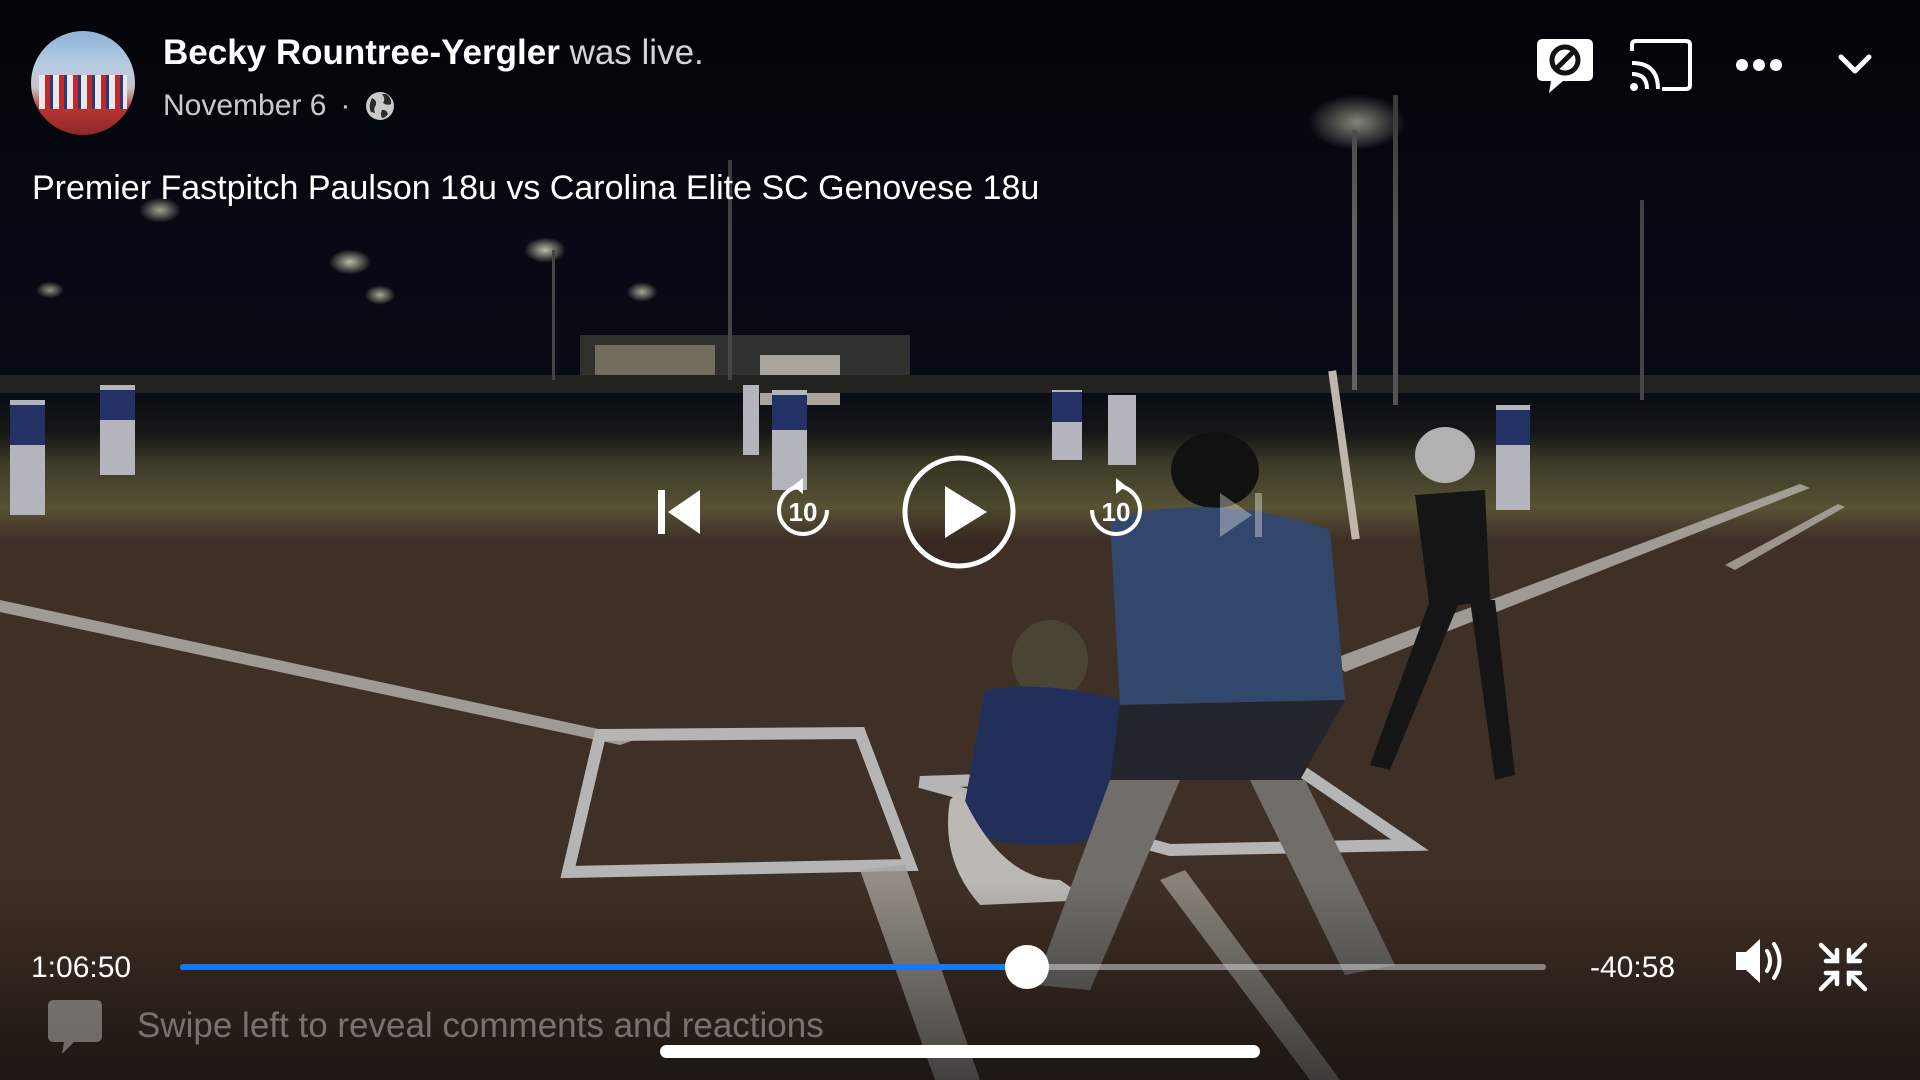  I want to click on volume-icon, so click(1760, 961).